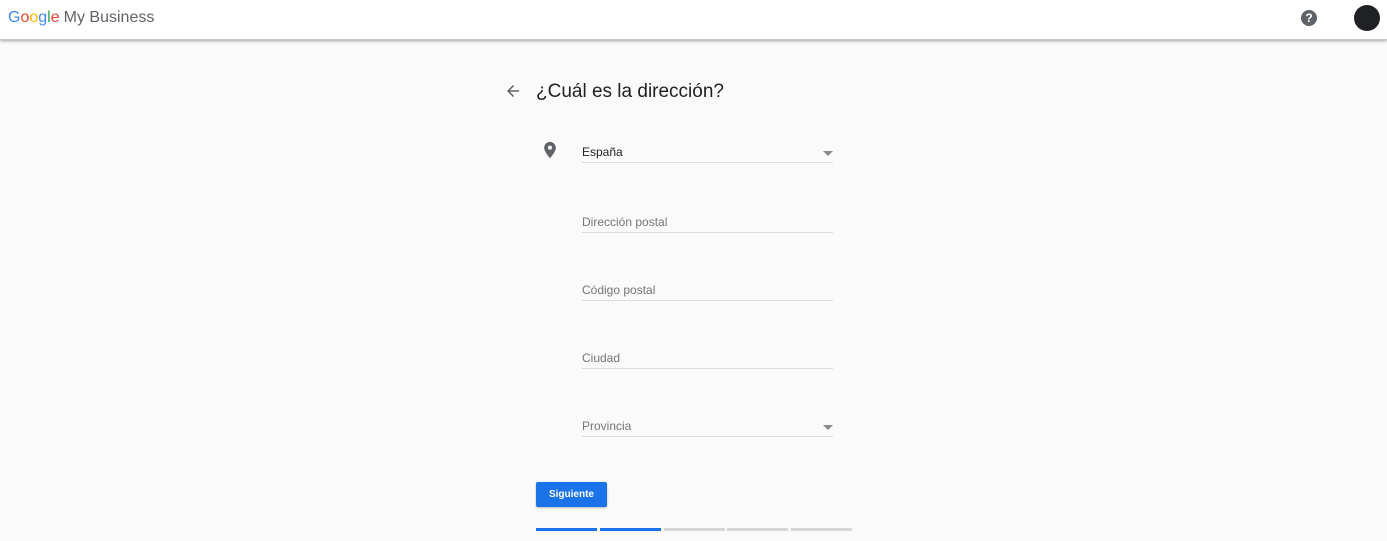 Image resolution: width=1387 pixels, height=541 pixels. Describe the element at coordinates (571, 494) in the screenshot. I see `next-button: Siguiente` at that location.